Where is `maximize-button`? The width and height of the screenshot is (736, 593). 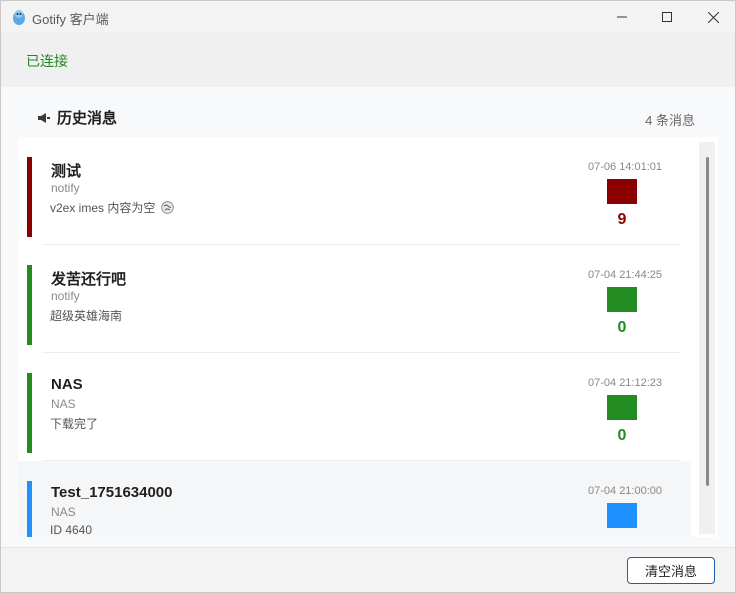 maximize-button is located at coordinates (667, 17).